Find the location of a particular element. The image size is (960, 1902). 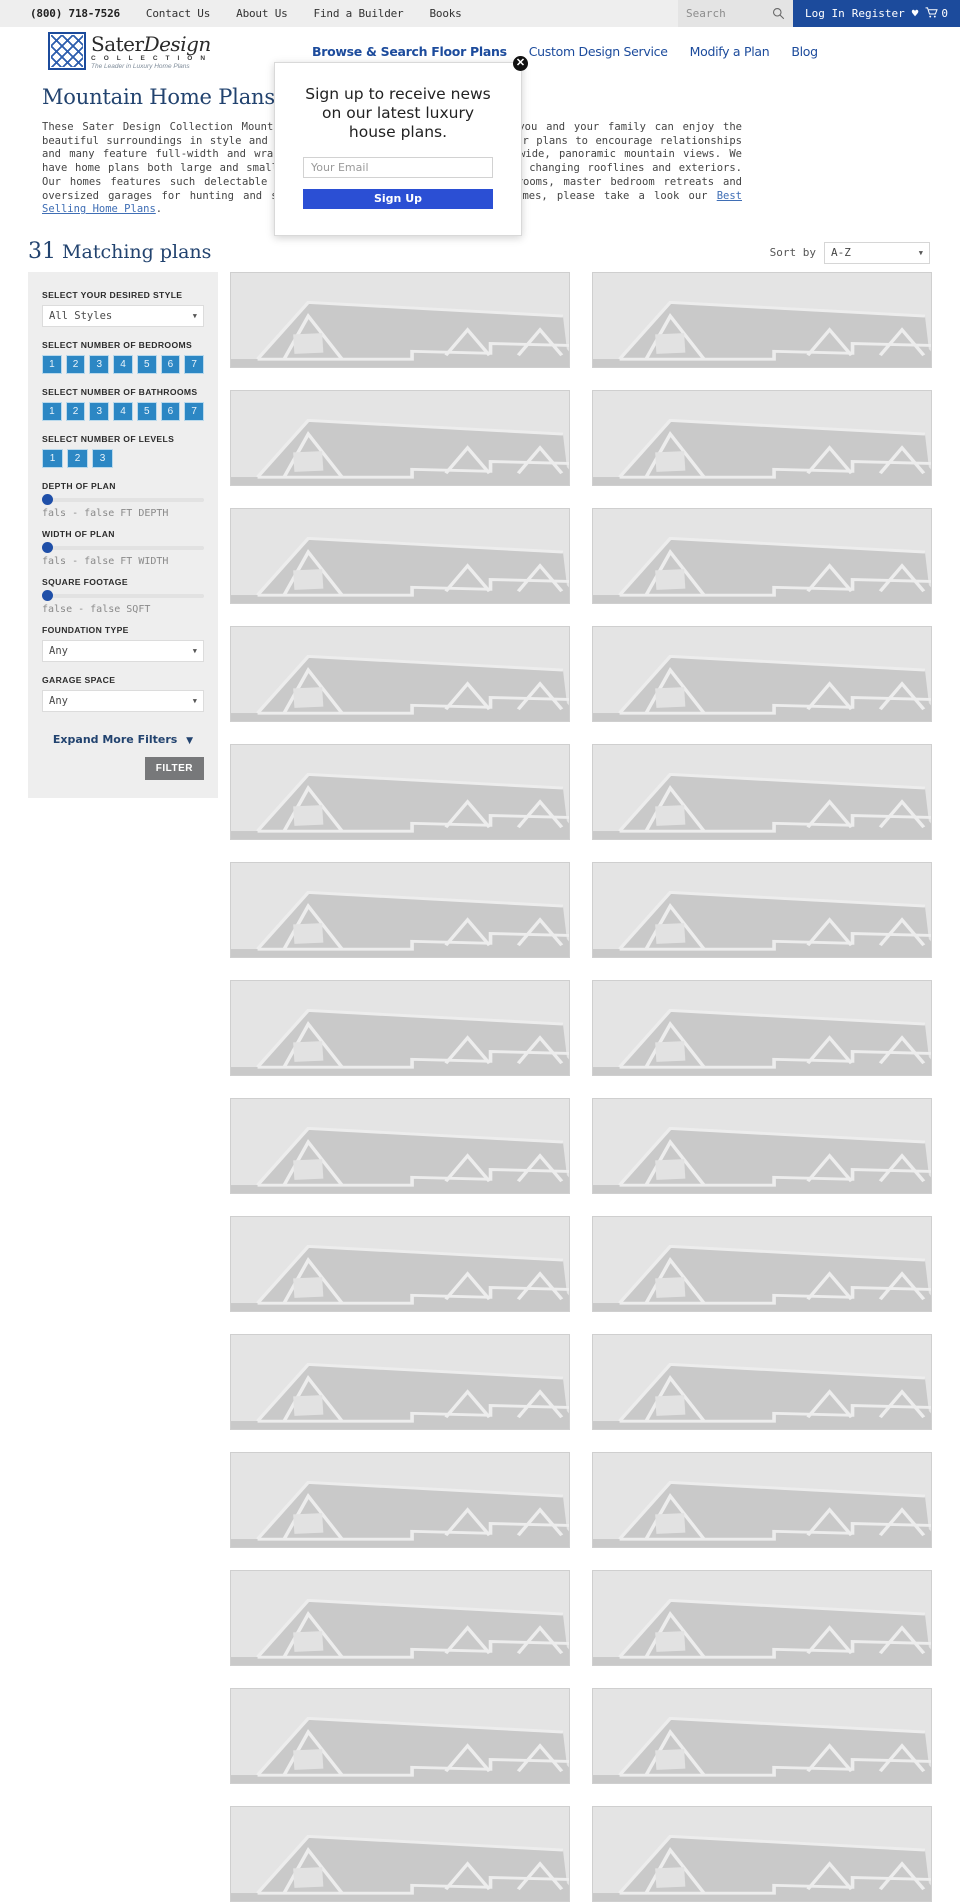

topbar-link-about-us: About Us is located at coordinates (262, 13).